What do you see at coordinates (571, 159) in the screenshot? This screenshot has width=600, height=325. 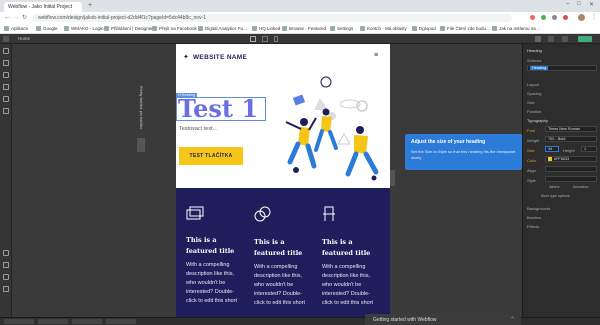 I see `color-input: #FF6633` at bounding box center [571, 159].